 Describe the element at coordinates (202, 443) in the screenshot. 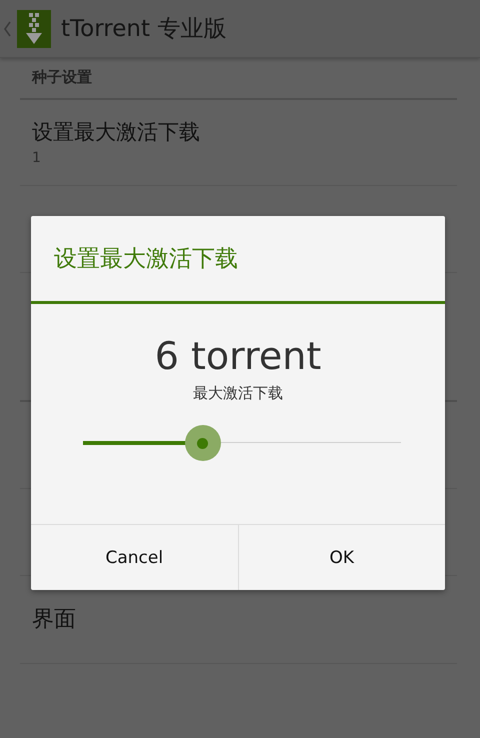

I see `slider-thumb` at that location.